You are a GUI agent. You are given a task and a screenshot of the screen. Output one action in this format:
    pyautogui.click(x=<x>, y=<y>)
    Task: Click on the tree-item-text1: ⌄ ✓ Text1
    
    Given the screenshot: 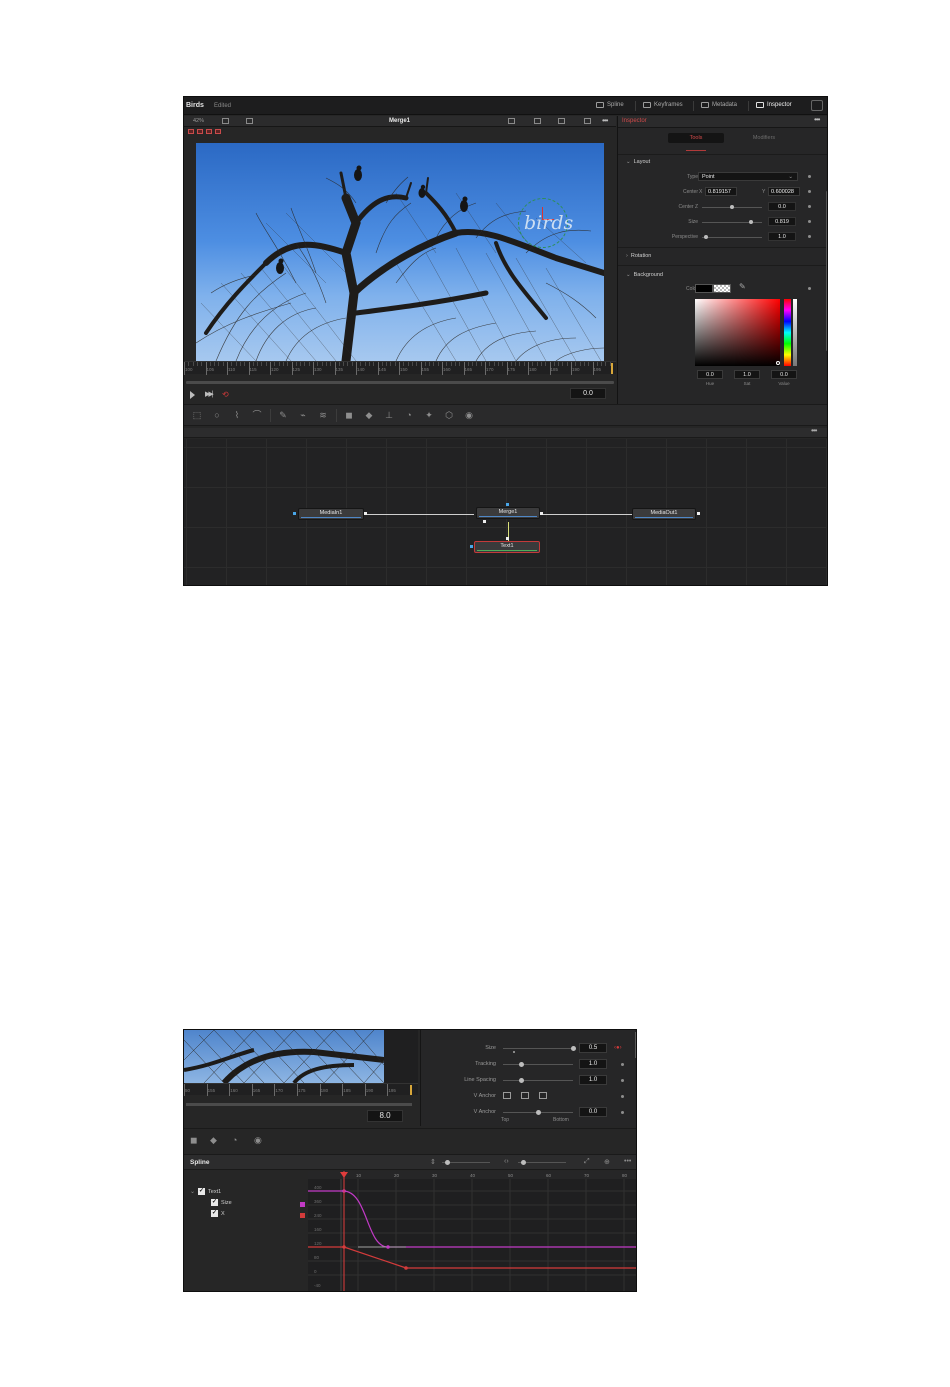 What is the action you would take?
    pyautogui.click(x=205, y=1191)
    